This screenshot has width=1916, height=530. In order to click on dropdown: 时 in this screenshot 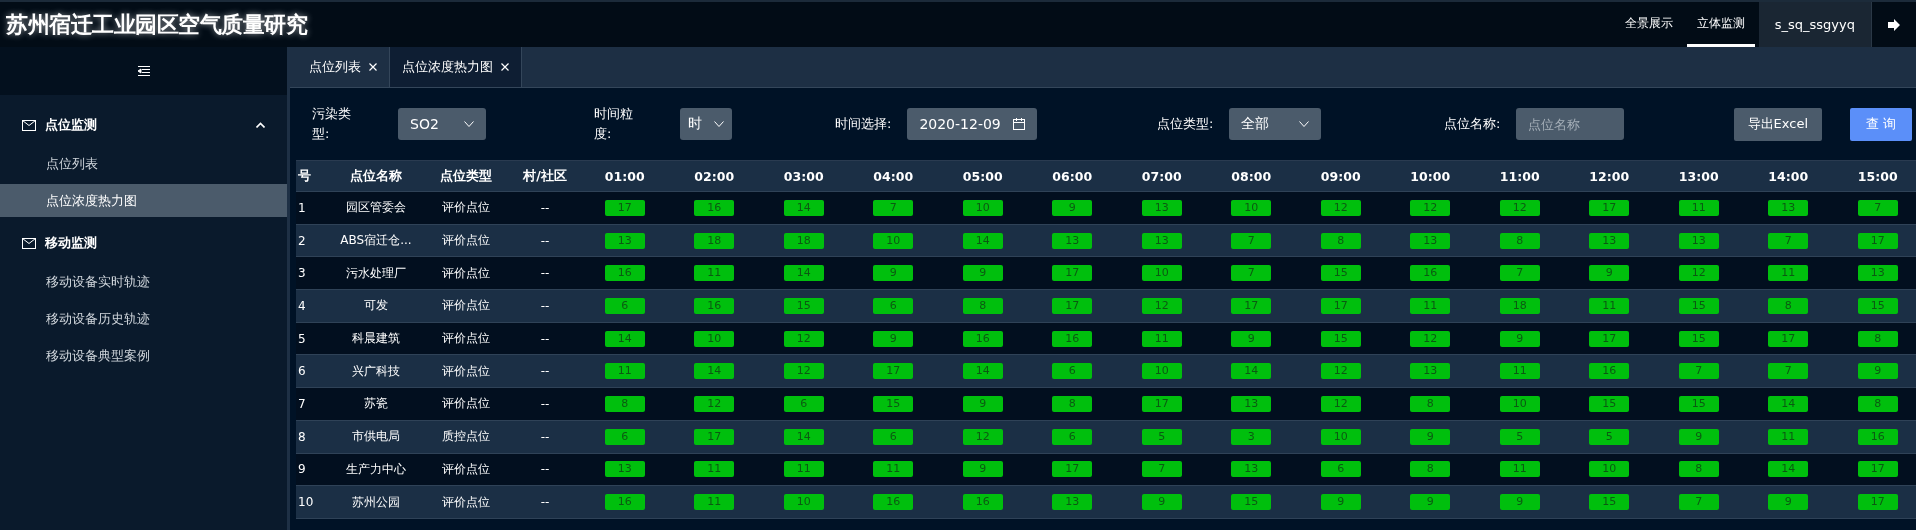, I will do `click(706, 124)`.